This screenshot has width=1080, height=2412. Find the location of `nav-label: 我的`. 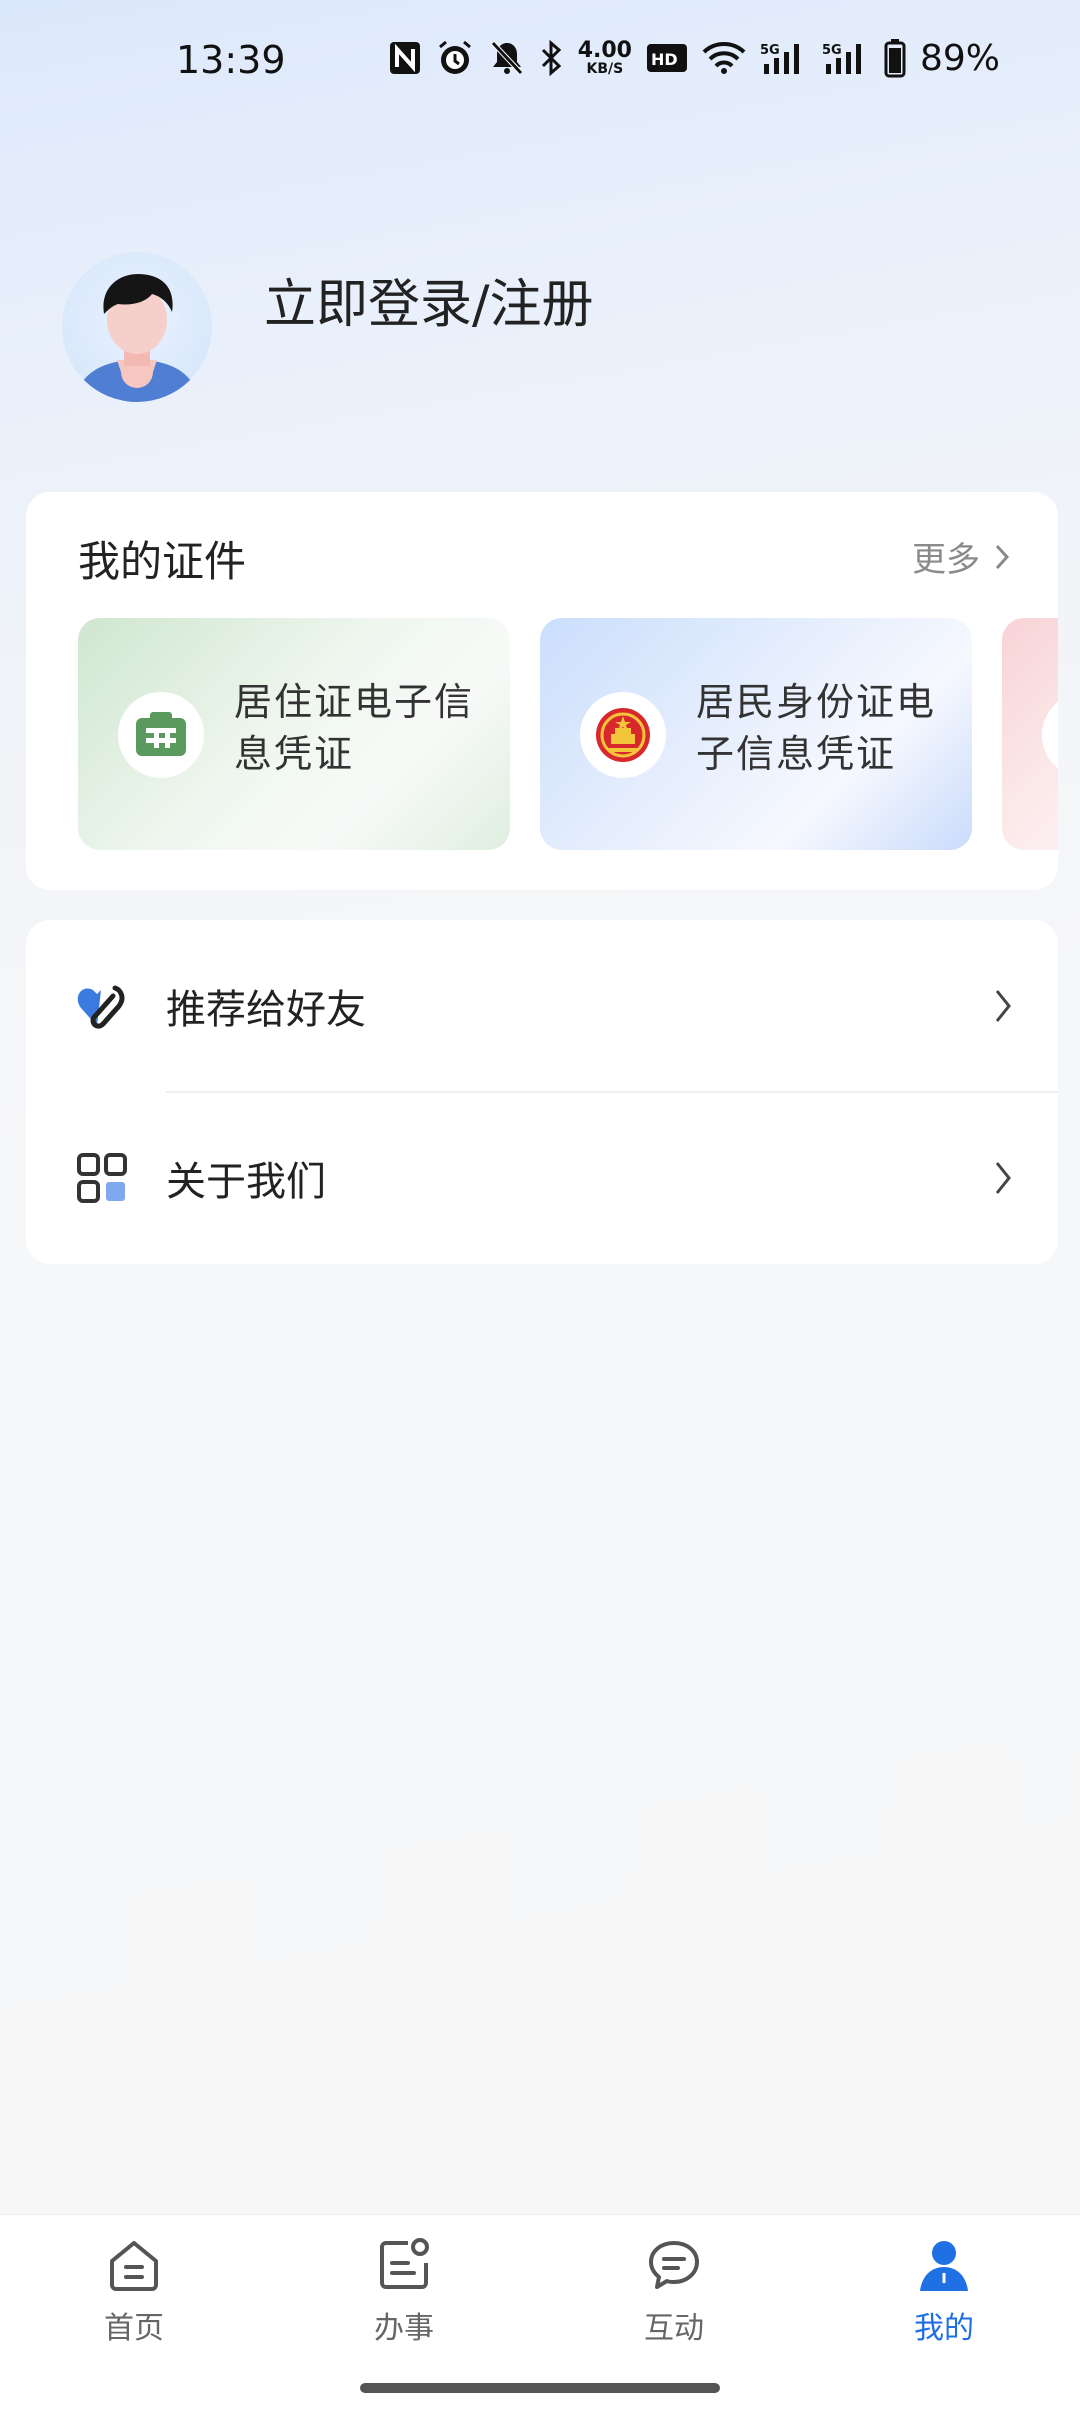

nav-label: 我的 is located at coordinates (944, 2328).